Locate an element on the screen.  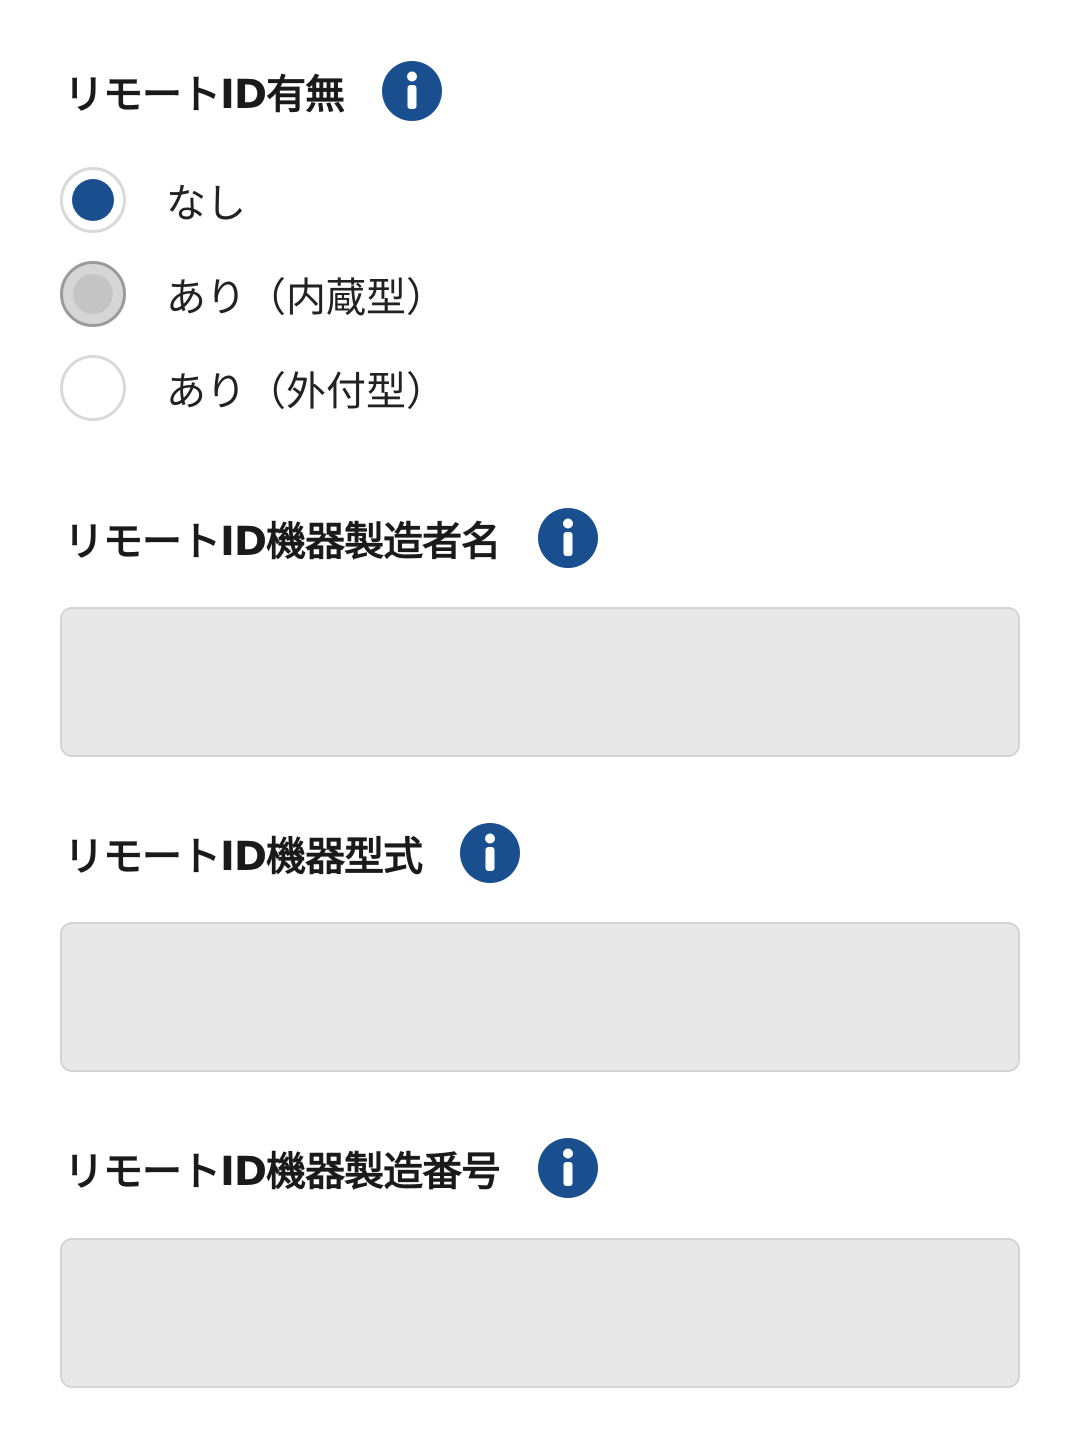
radio-button-builtin is located at coordinates (93, 294).